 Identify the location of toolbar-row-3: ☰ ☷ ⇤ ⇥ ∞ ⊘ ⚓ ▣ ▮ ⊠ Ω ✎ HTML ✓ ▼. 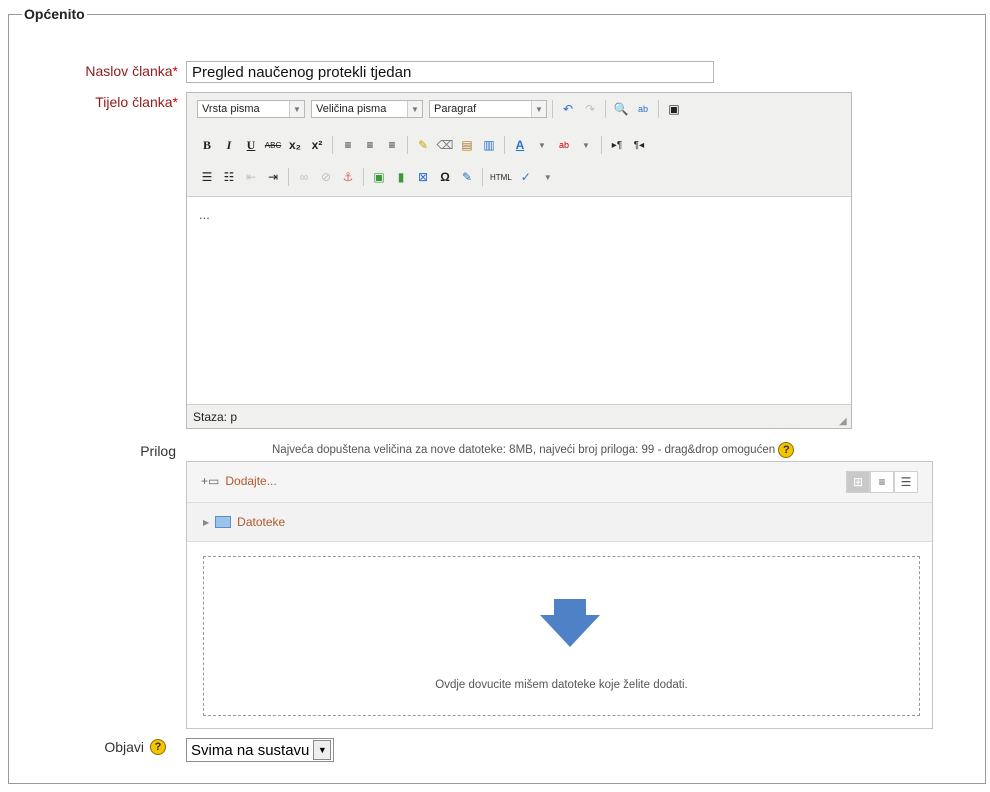
(377, 177).